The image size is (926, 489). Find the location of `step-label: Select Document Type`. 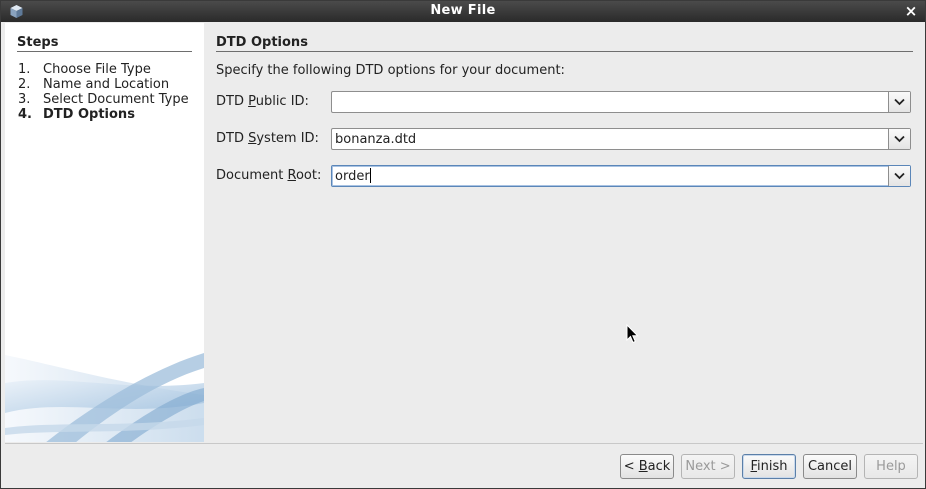

step-label: Select Document Type is located at coordinates (116, 99).